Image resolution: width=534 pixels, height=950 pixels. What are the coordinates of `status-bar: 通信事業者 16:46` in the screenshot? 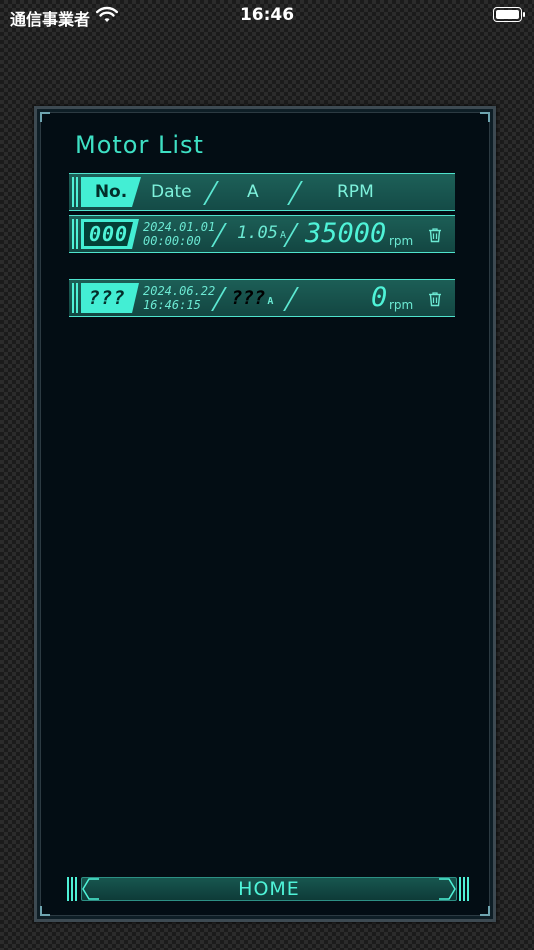 It's located at (267, 16).